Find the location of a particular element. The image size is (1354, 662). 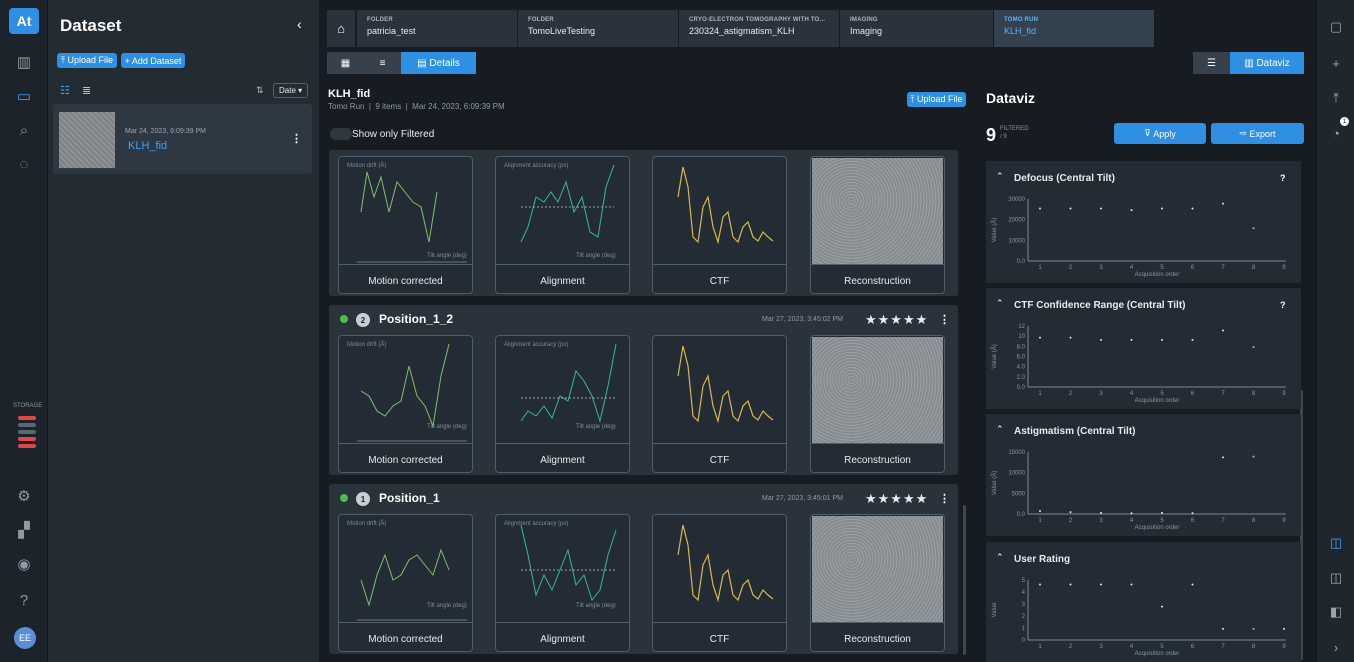

home-icon: ⌂ is located at coordinates (341, 28).